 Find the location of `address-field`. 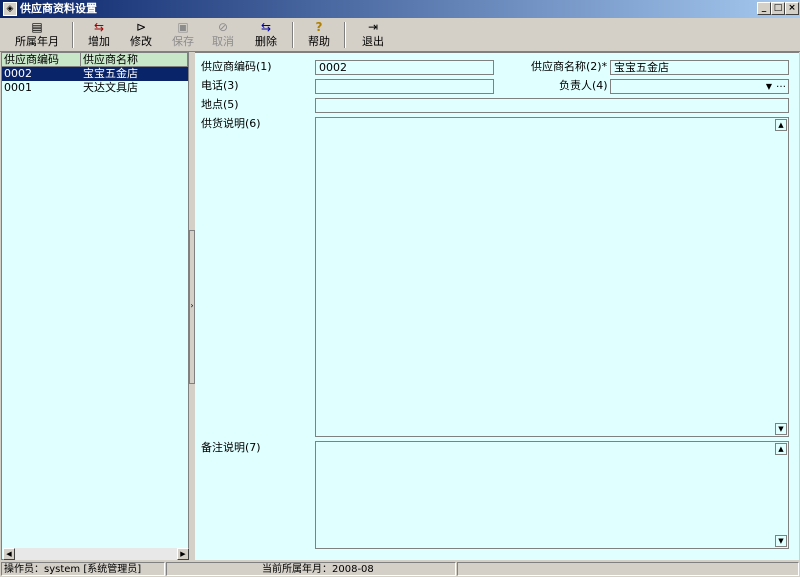

address-field is located at coordinates (552, 105).